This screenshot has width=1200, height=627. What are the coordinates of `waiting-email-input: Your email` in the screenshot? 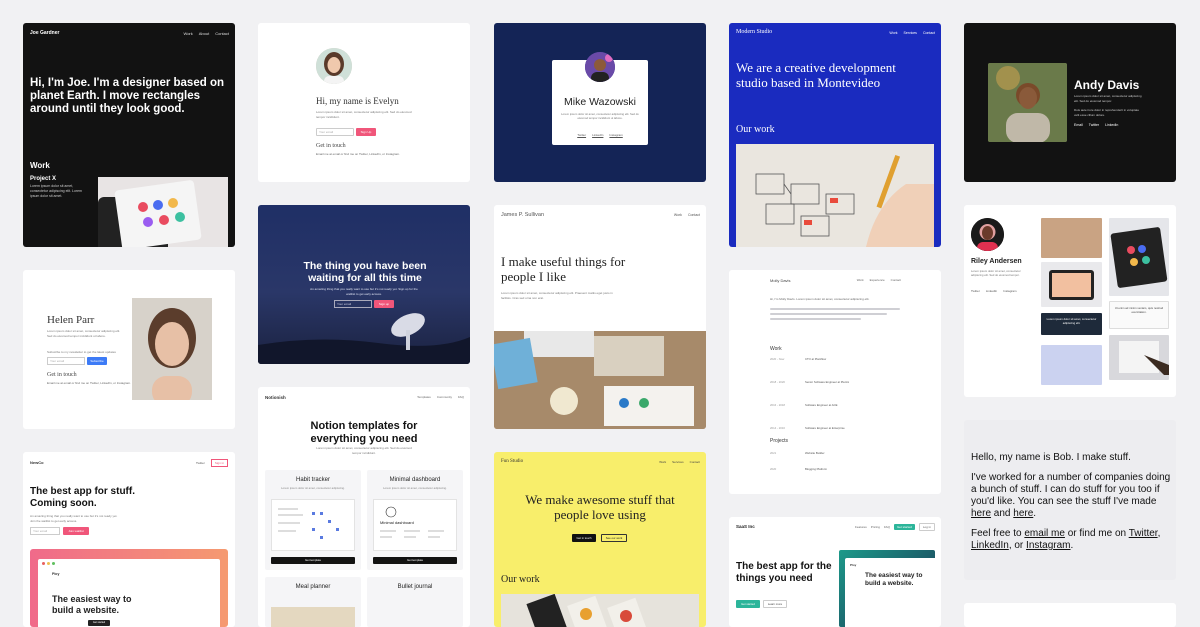 It's located at (353, 304).